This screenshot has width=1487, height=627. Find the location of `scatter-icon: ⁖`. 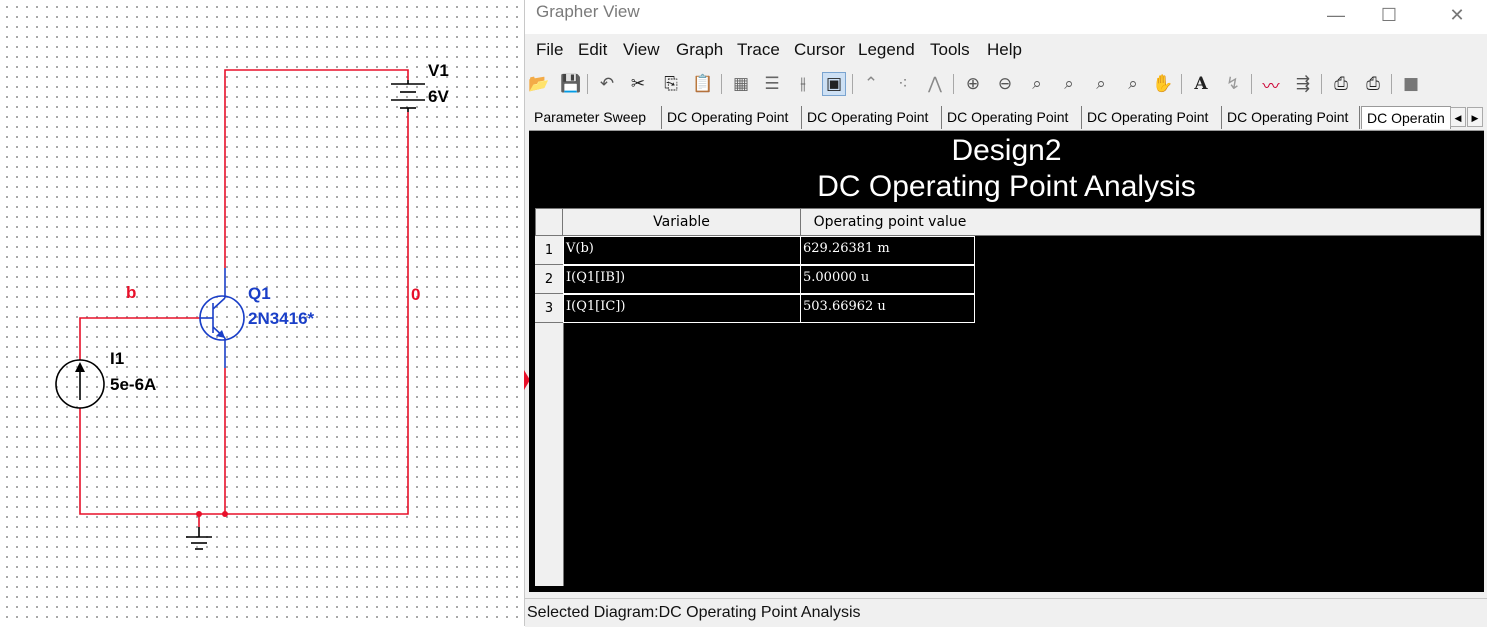

scatter-icon: ⁖ is located at coordinates (903, 84).